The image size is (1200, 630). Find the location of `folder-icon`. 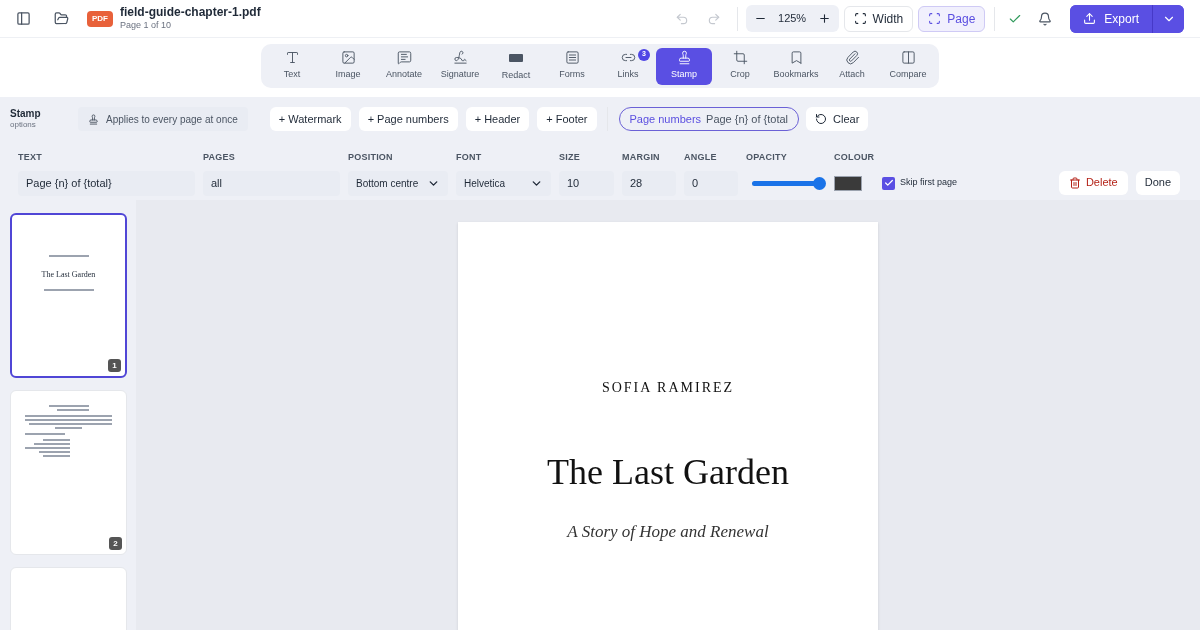

folder-icon is located at coordinates (61, 18).